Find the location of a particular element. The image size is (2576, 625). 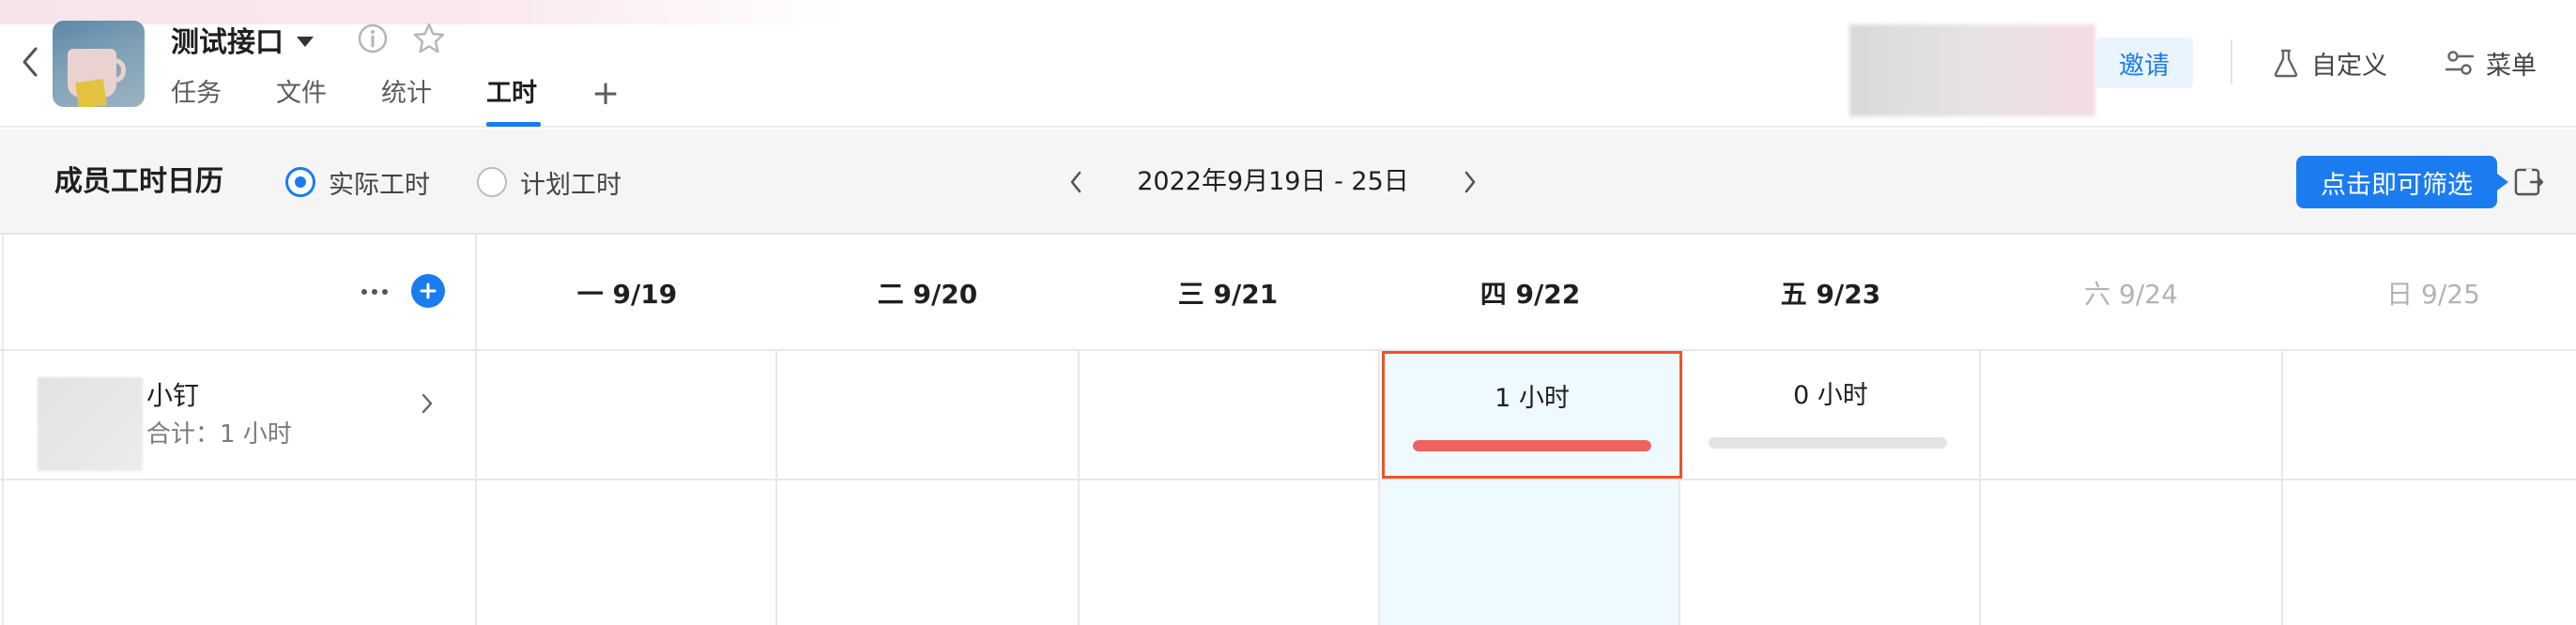

today-column-highlight is located at coordinates (1529, 552).